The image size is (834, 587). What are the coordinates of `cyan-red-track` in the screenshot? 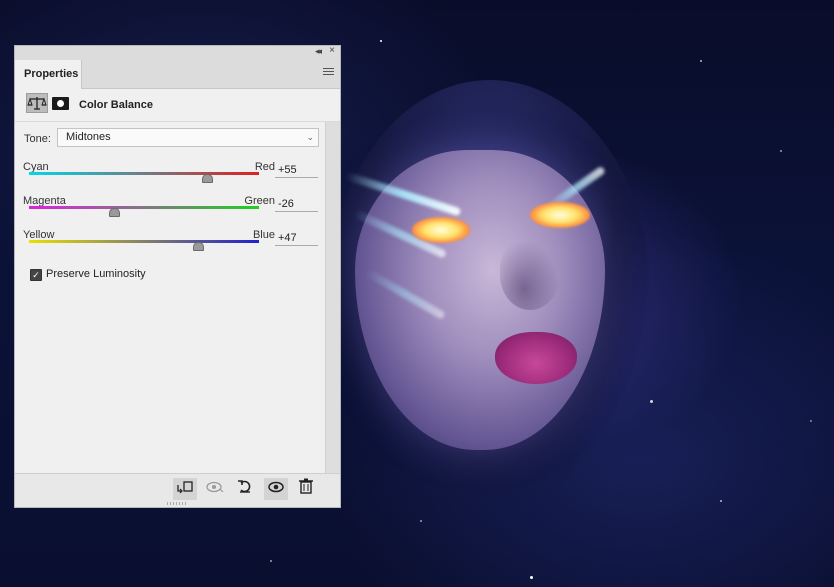 It's located at (144, 173).